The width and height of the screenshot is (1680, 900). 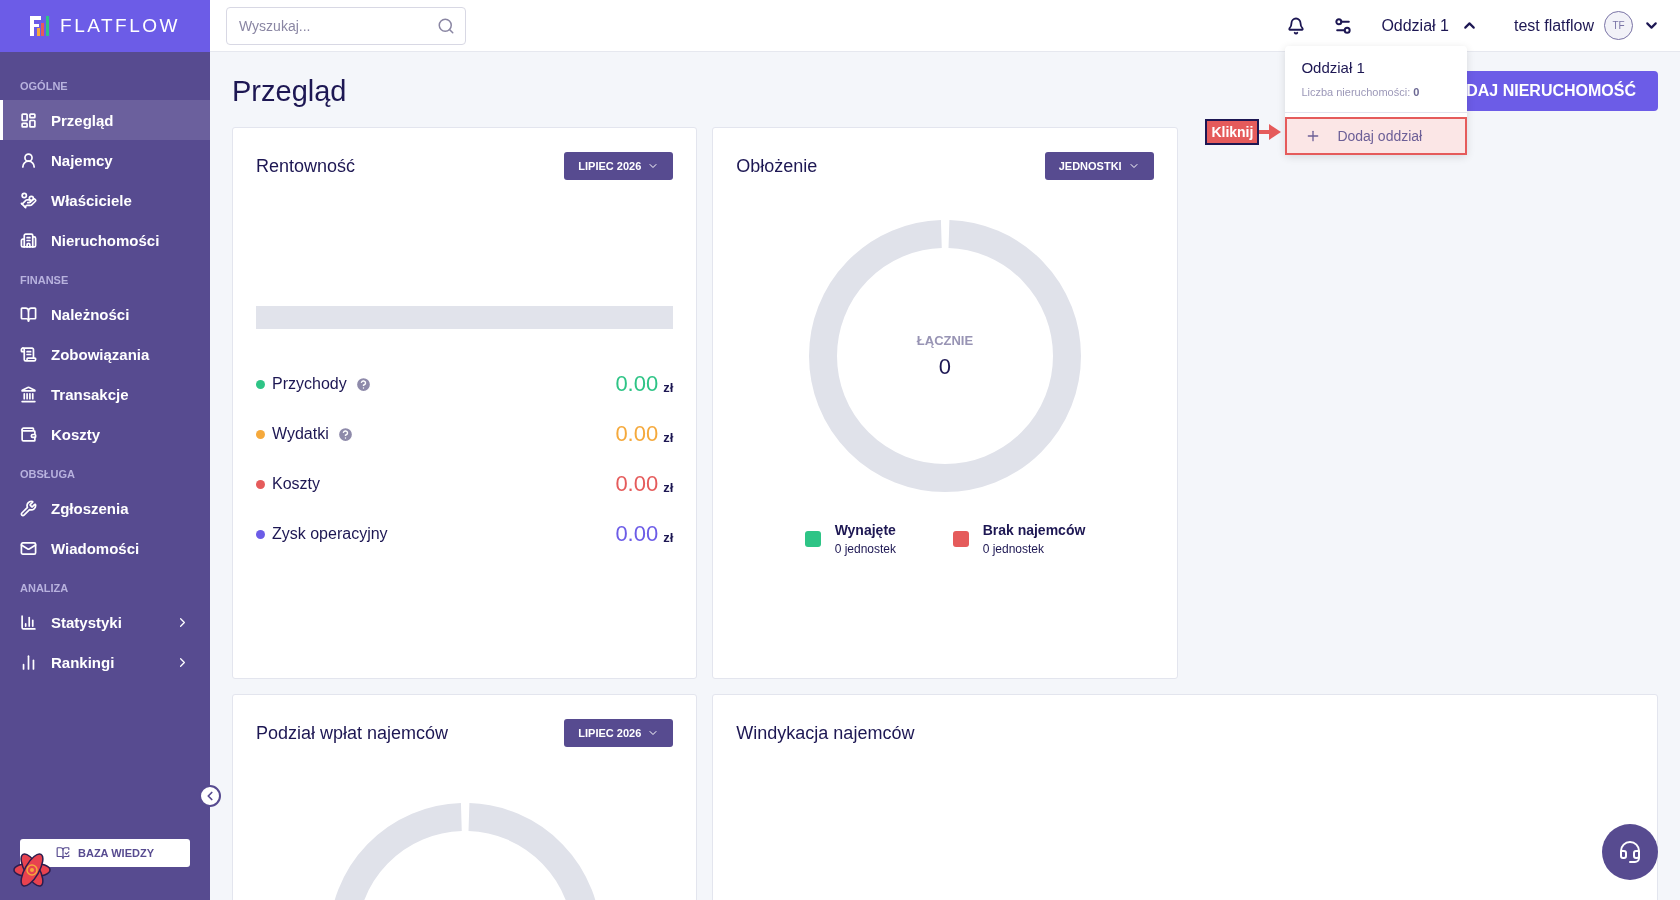 What do you see at coordinates (306, 166) in the screenshot?
I see `card-title: Rentowność` at bounding box center [306, 166].